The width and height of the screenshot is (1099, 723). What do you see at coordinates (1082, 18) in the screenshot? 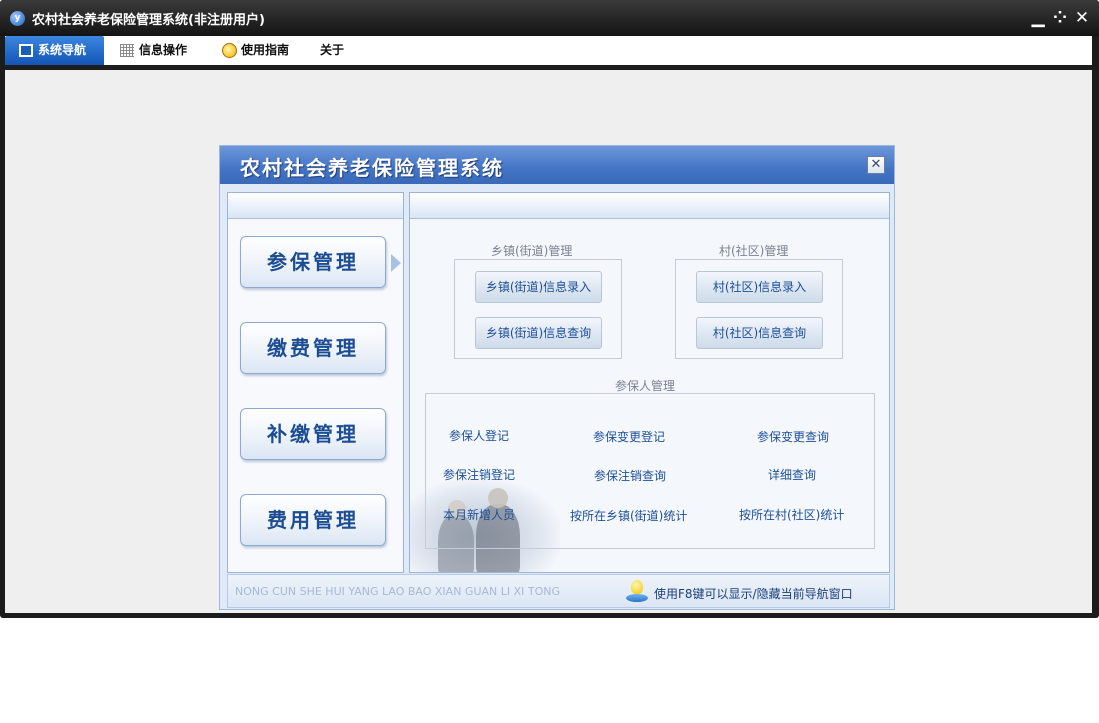
I see `close-window-icon: ✕` at bounding box center [1082, 18].